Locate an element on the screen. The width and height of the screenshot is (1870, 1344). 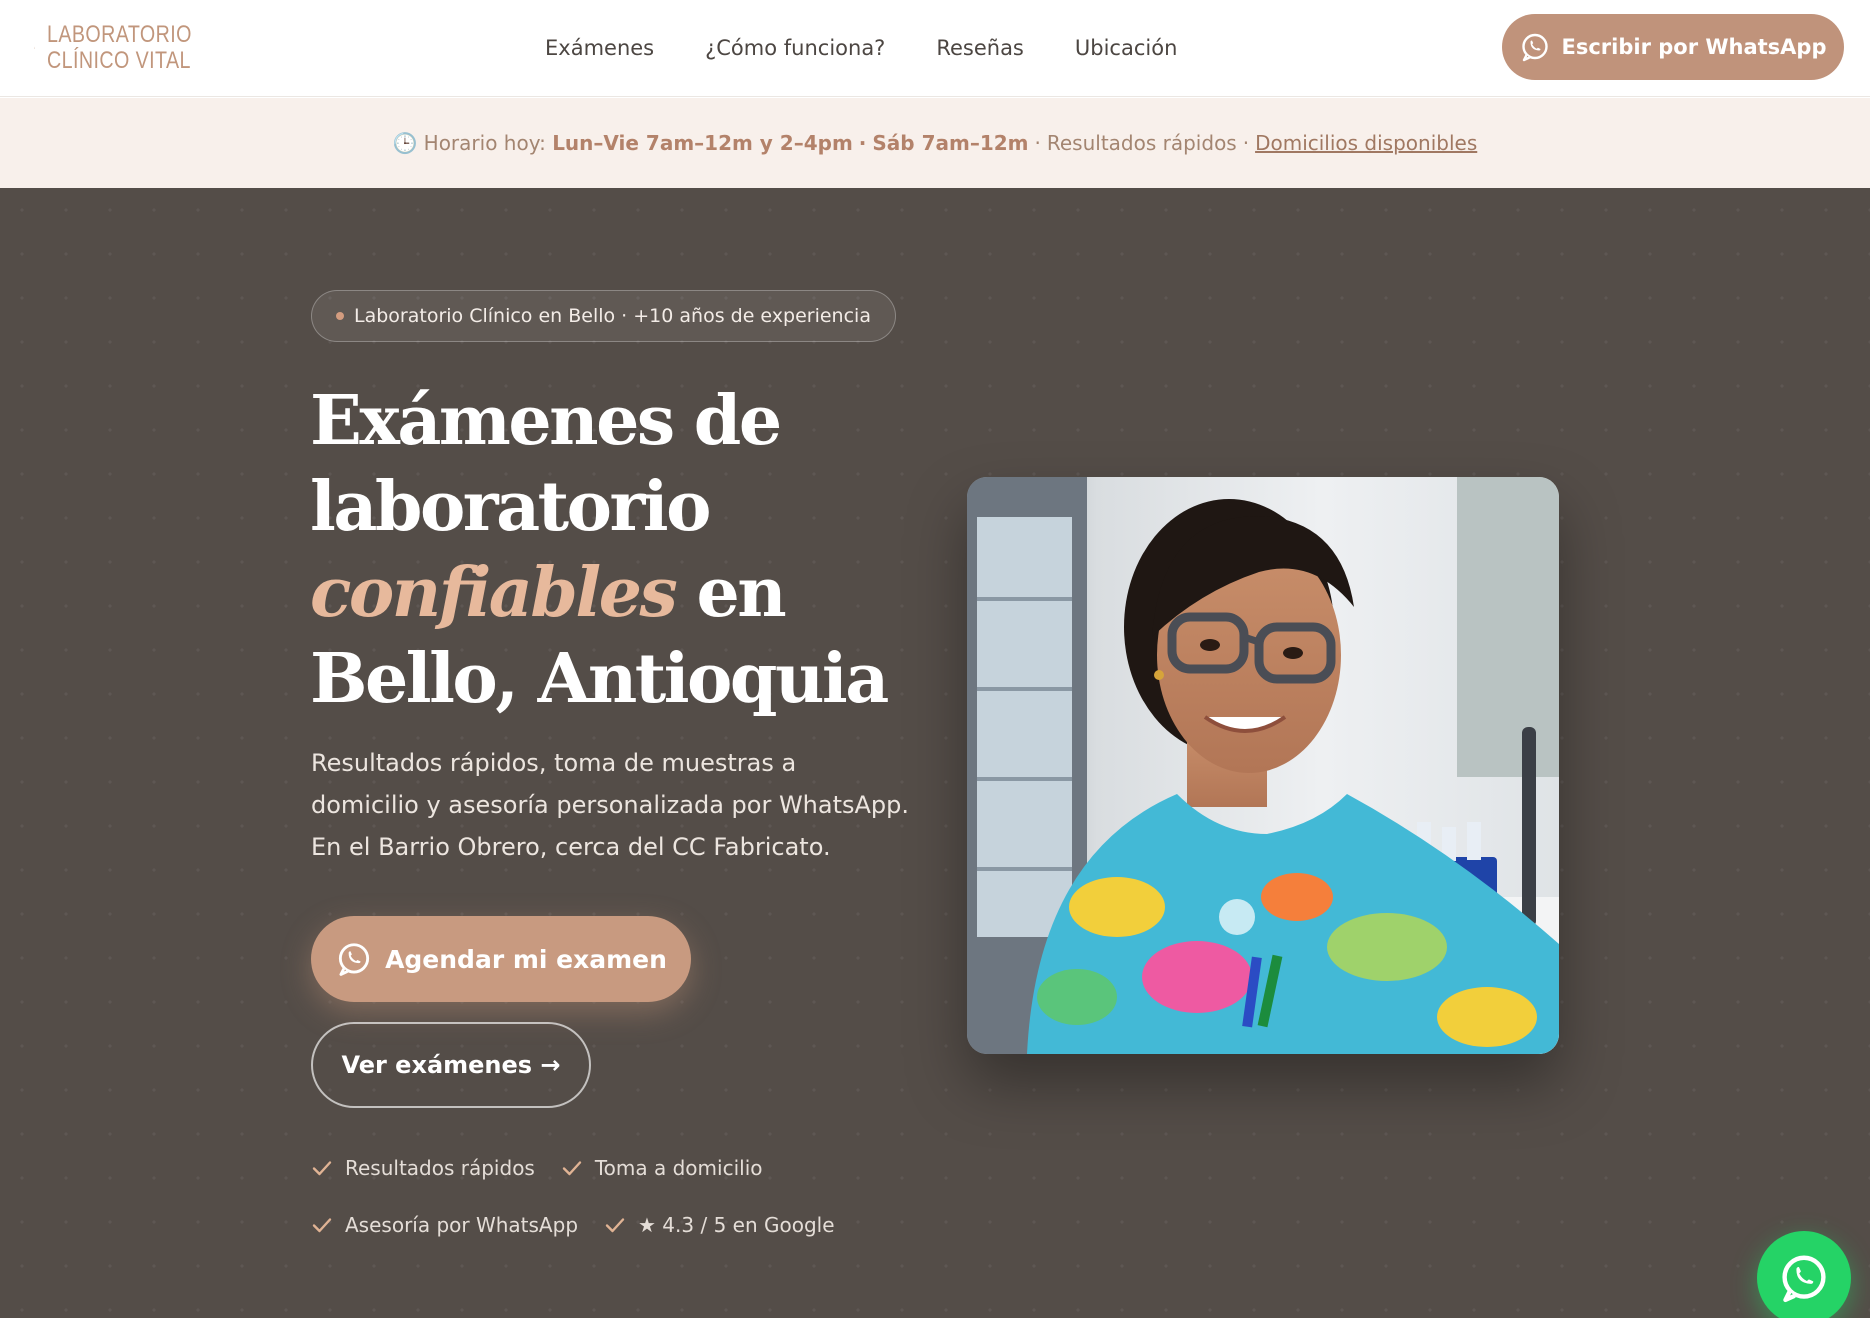
book-exam-button: Agendar mi examen is located at coordinates (501, 959).